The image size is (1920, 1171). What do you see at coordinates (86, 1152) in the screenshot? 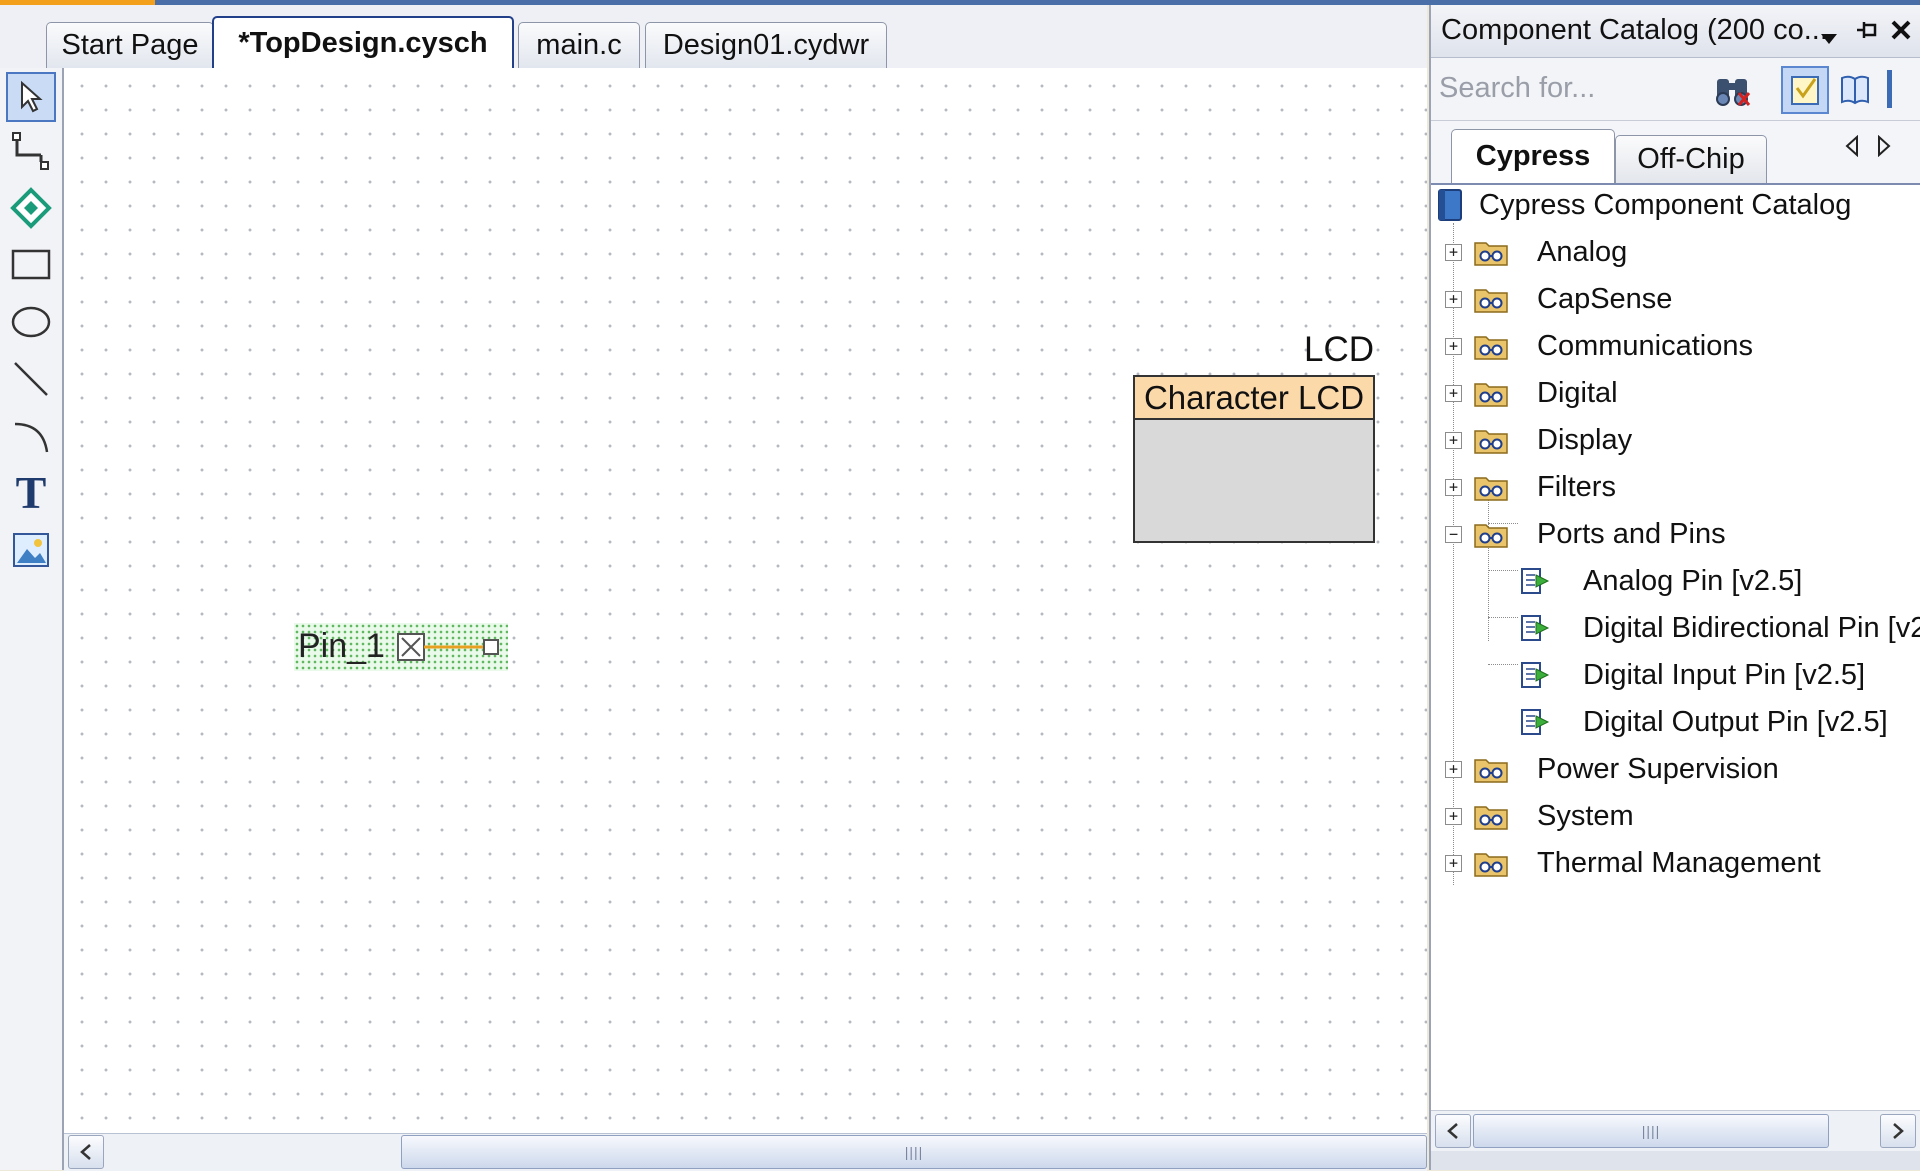
I see `scroll-left-button` at bounding box center [86, 1152].